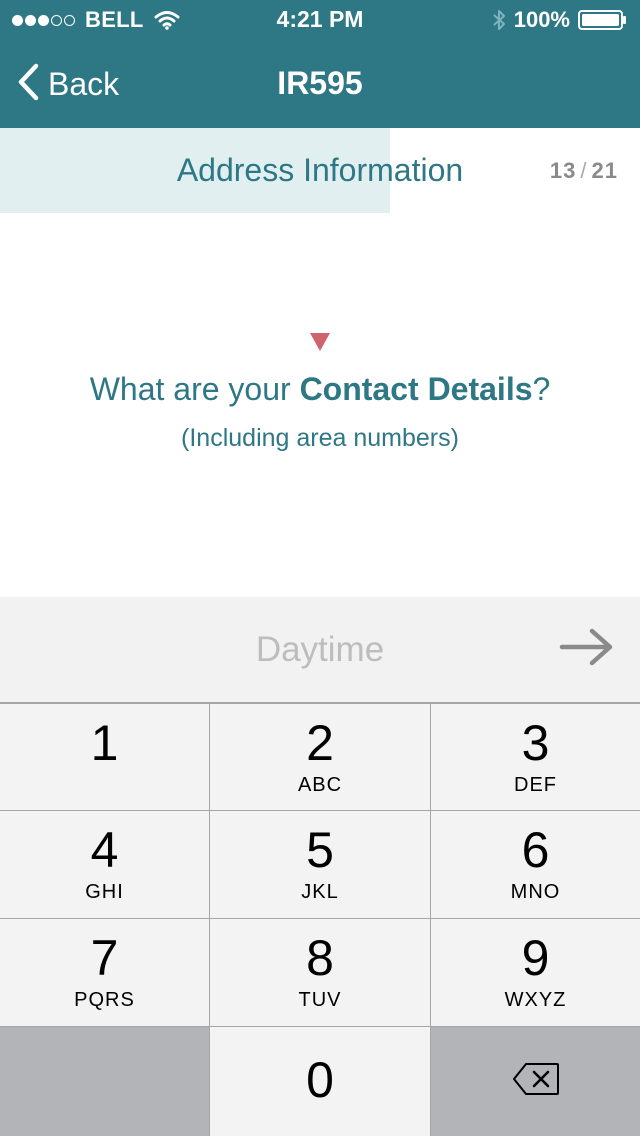 The height and width of the screenshot is (1136, 640). I want to click on status-right: 100%, so click(560, 20).